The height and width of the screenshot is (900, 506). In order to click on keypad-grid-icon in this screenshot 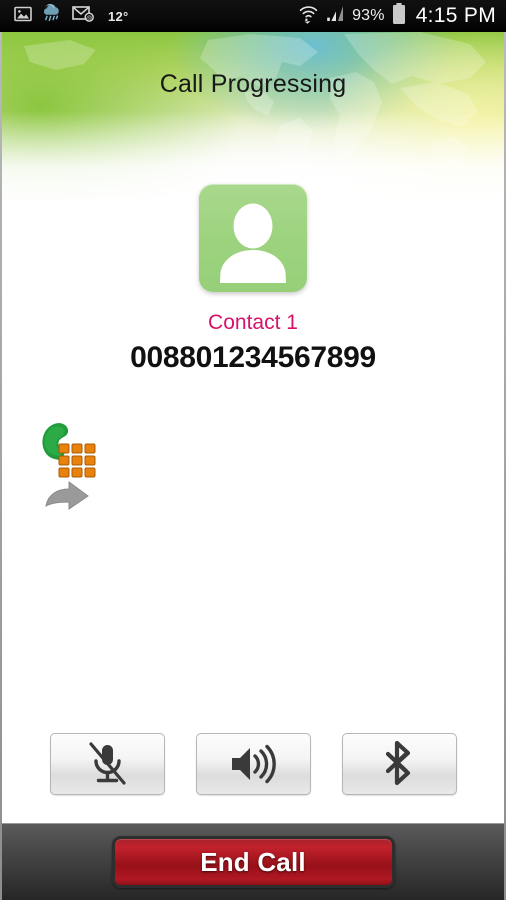, I will do `click(77, 460)`.